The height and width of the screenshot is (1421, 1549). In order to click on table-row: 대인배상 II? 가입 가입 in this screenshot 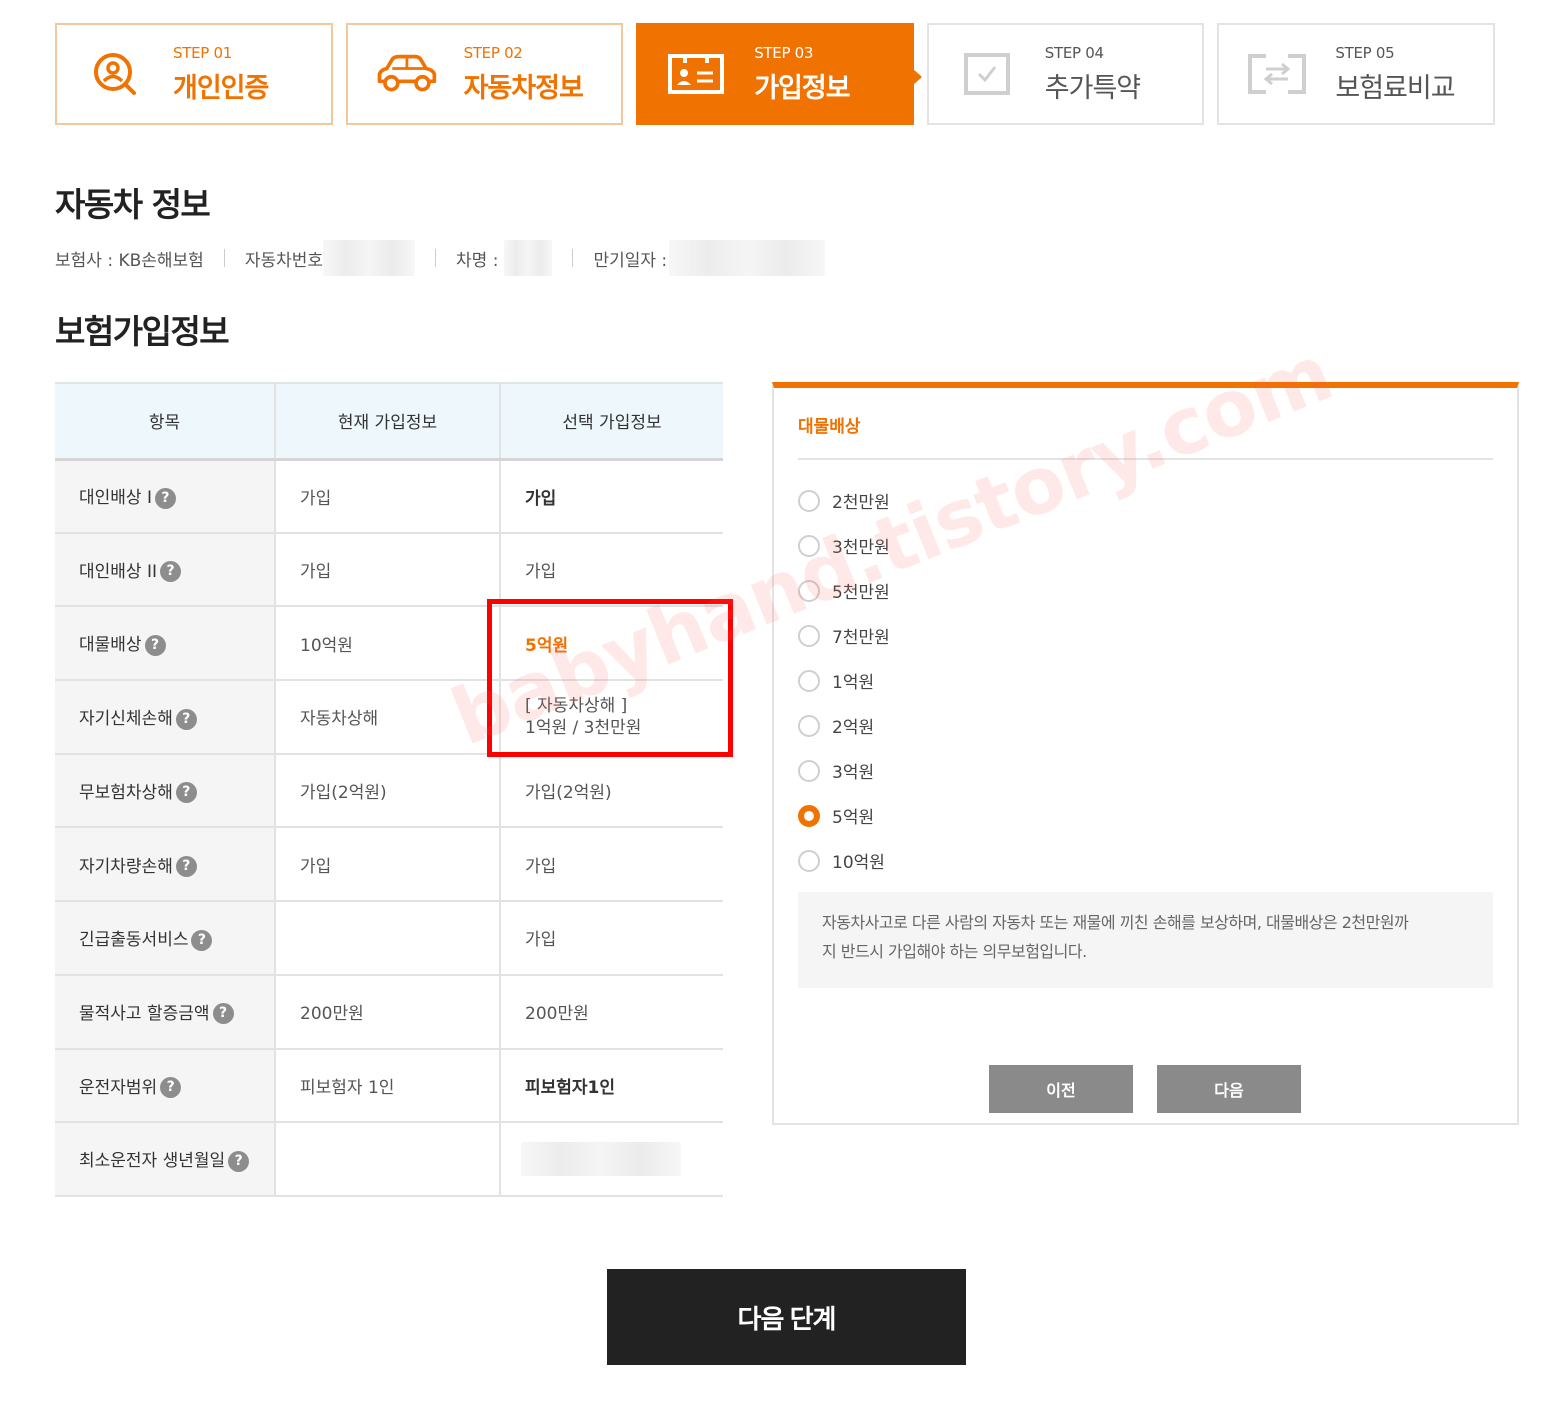, I will do `click(389, 570)`.